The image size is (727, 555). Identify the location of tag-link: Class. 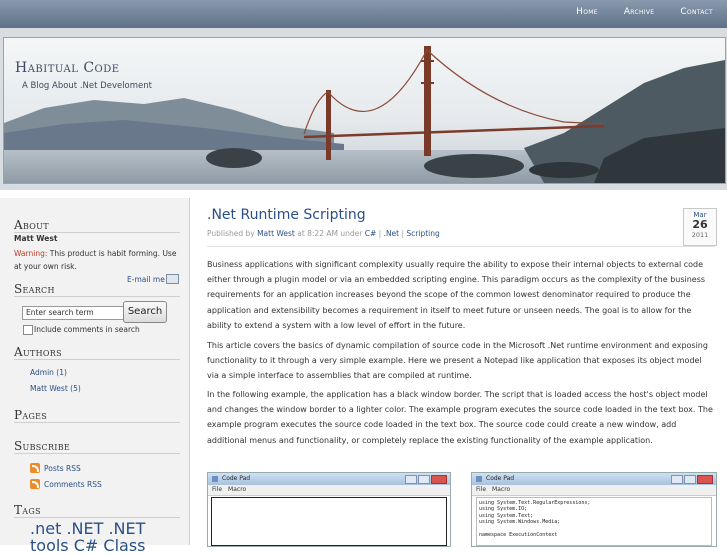
(124, 545).